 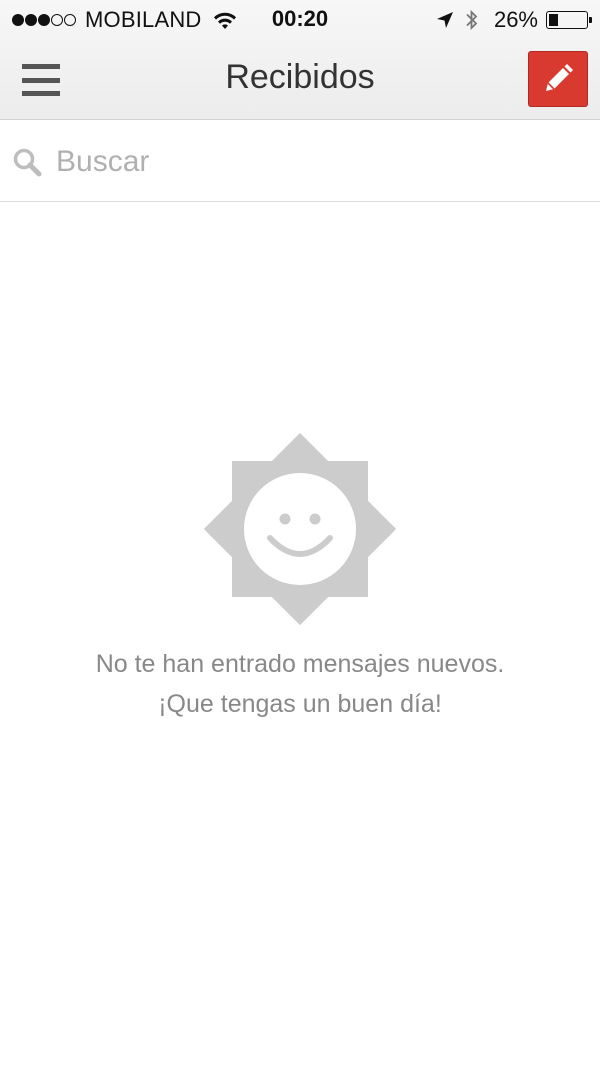 I want to click on battery-icon, so click(x=569, y=20).